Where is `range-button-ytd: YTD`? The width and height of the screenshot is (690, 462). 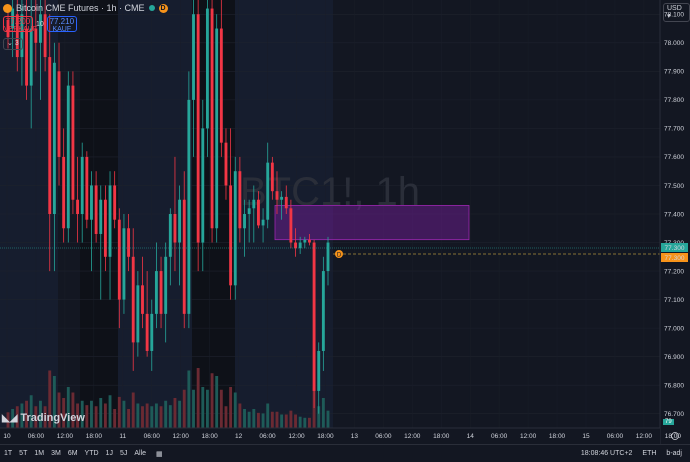
range-button-ytd: YTD is located at coordinates (92, 453).